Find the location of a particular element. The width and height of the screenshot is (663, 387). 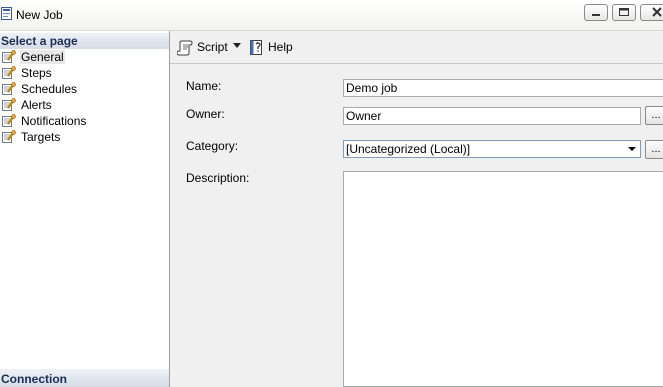

page-item-notifications: Notifications is located at coordinates (84, 121).